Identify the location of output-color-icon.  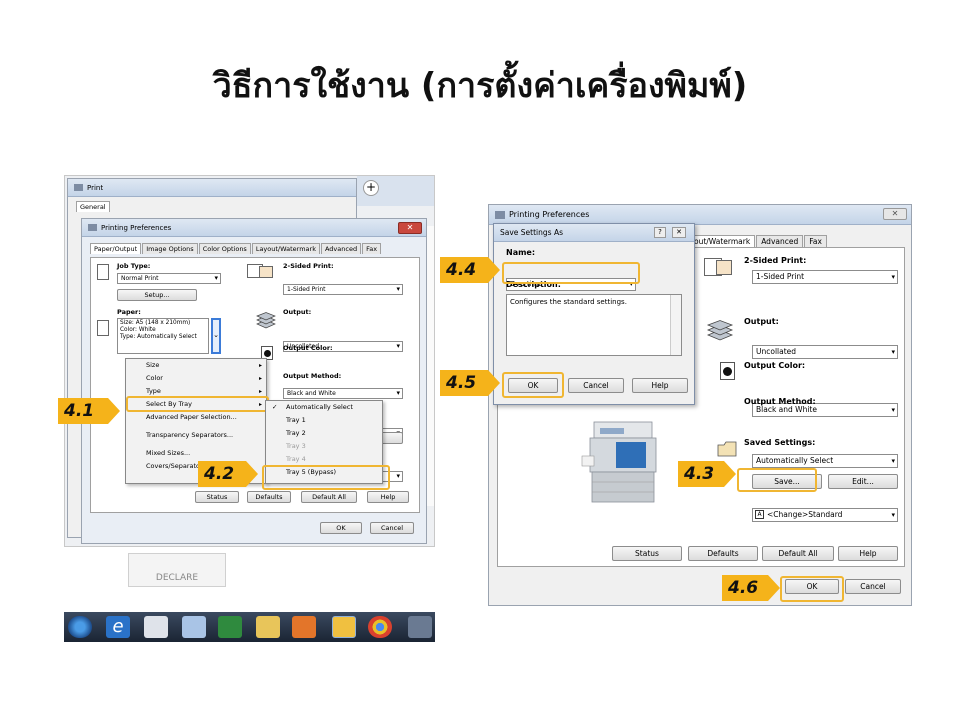
(727, 371).